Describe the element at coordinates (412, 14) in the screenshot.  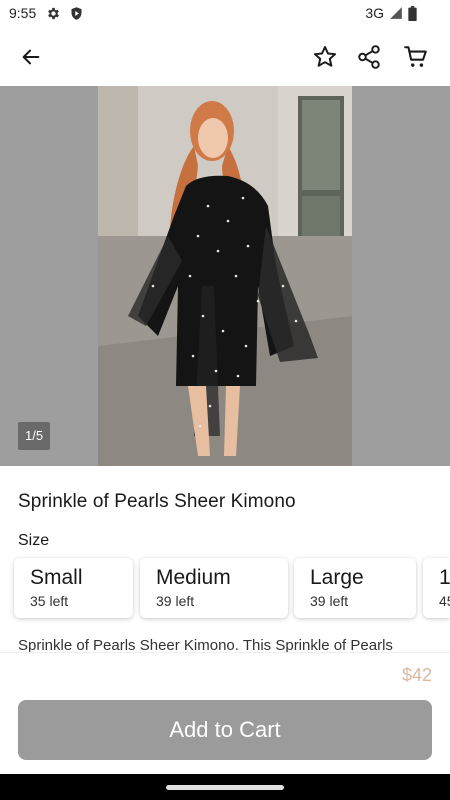
I see `battery-icon` at that location.